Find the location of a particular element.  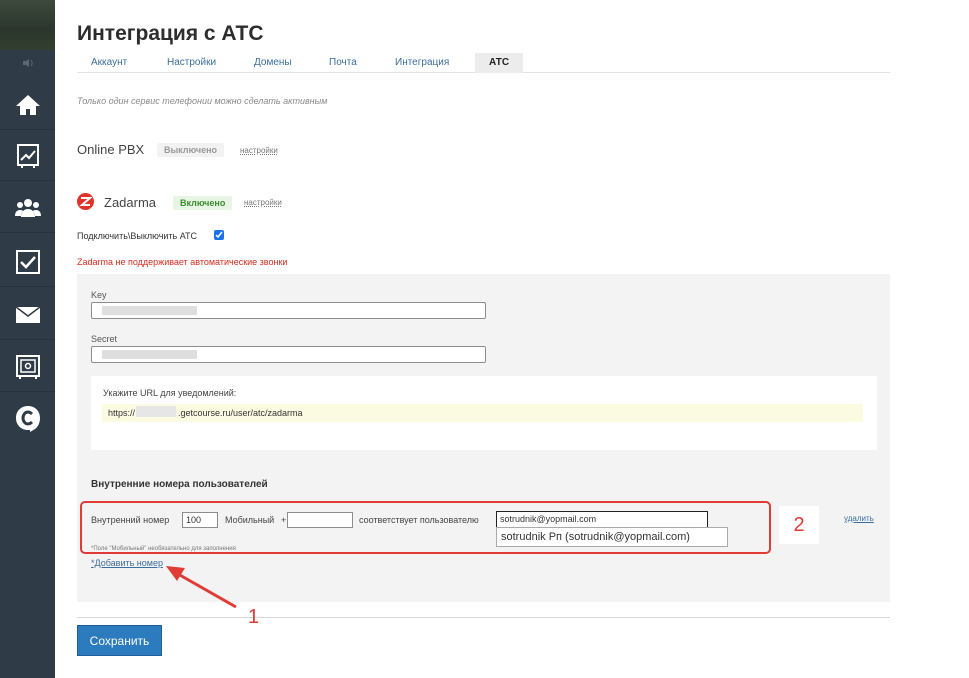

divider is located at coordinates (483, 617).